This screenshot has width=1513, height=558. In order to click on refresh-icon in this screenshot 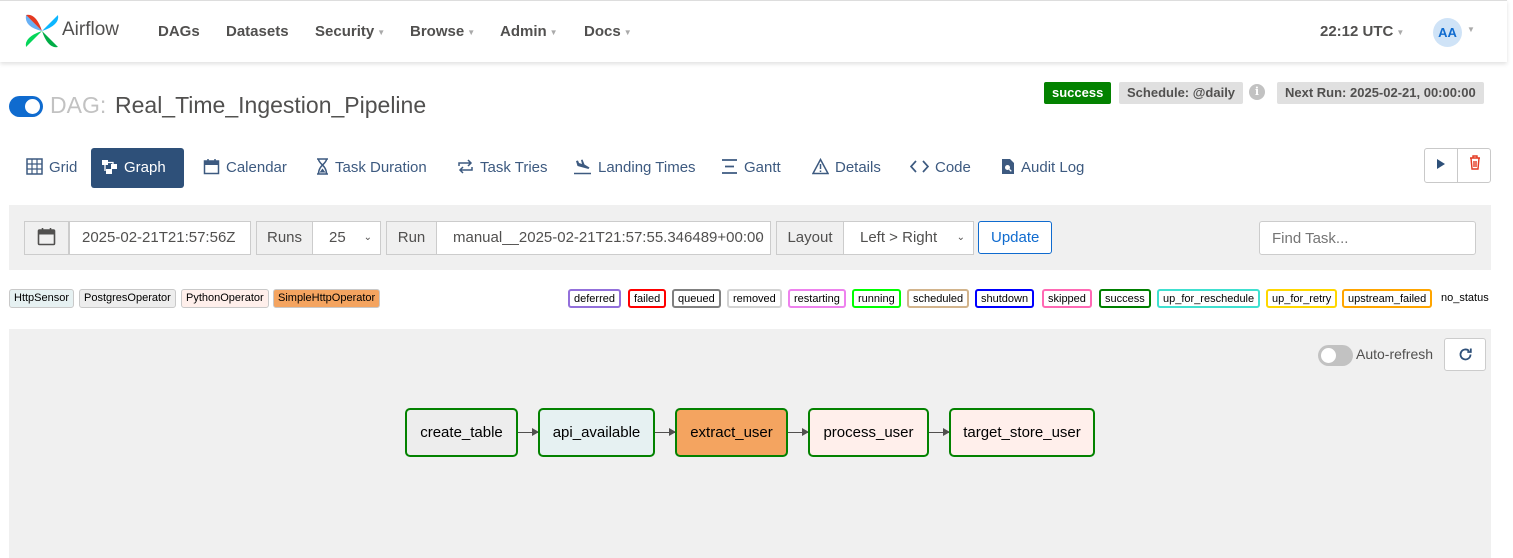, I will do `click(1465, 354)`.